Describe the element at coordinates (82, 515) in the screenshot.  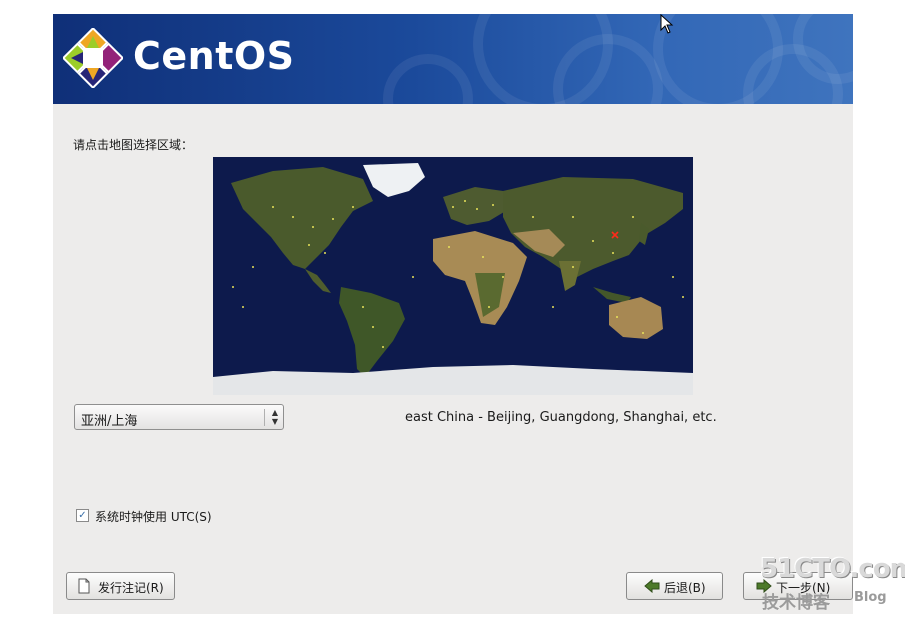
I see `utc-checkbox: ✓` at that location.